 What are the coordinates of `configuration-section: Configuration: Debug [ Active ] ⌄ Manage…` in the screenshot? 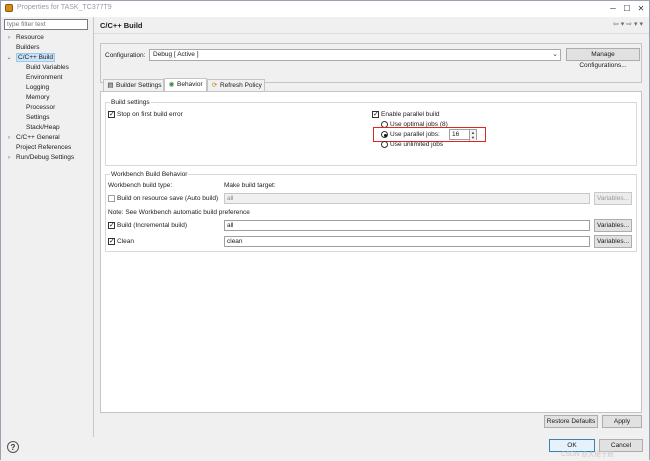 It's located at (371, 63).